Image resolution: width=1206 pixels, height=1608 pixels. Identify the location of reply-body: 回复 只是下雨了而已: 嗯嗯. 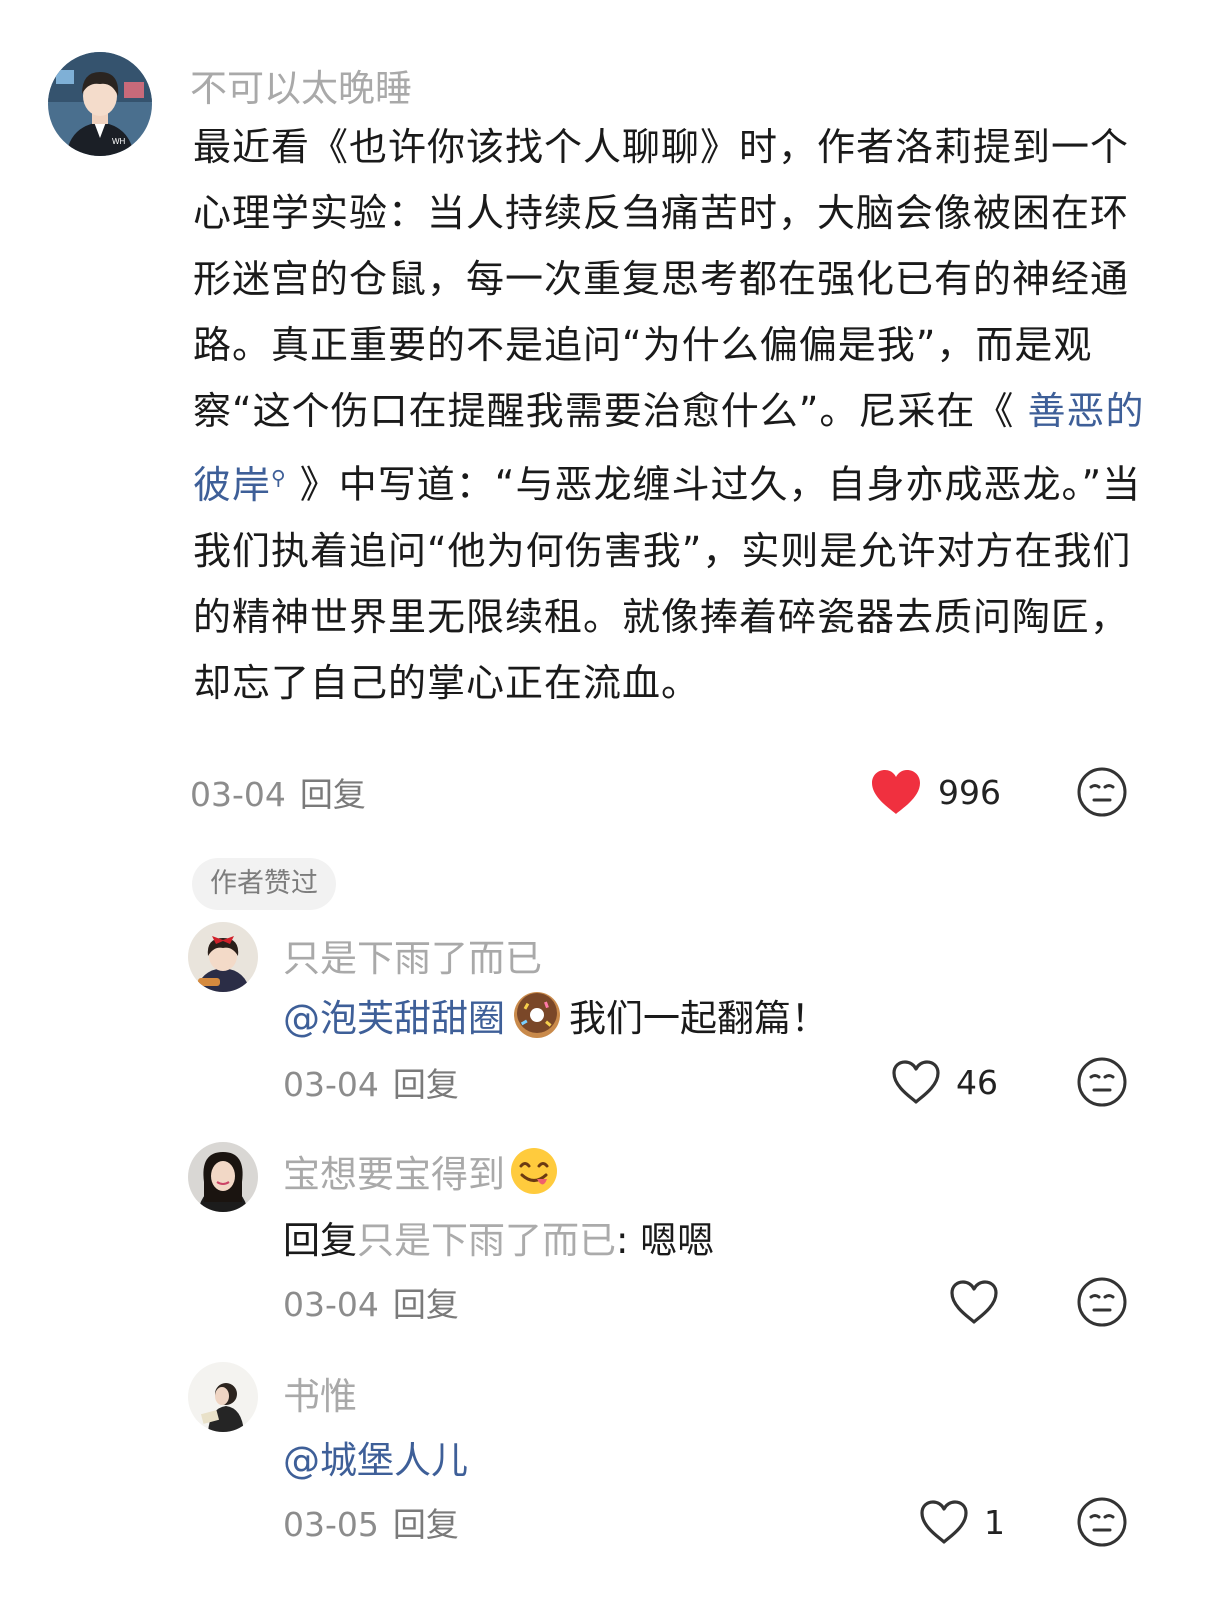
(498, 1237).